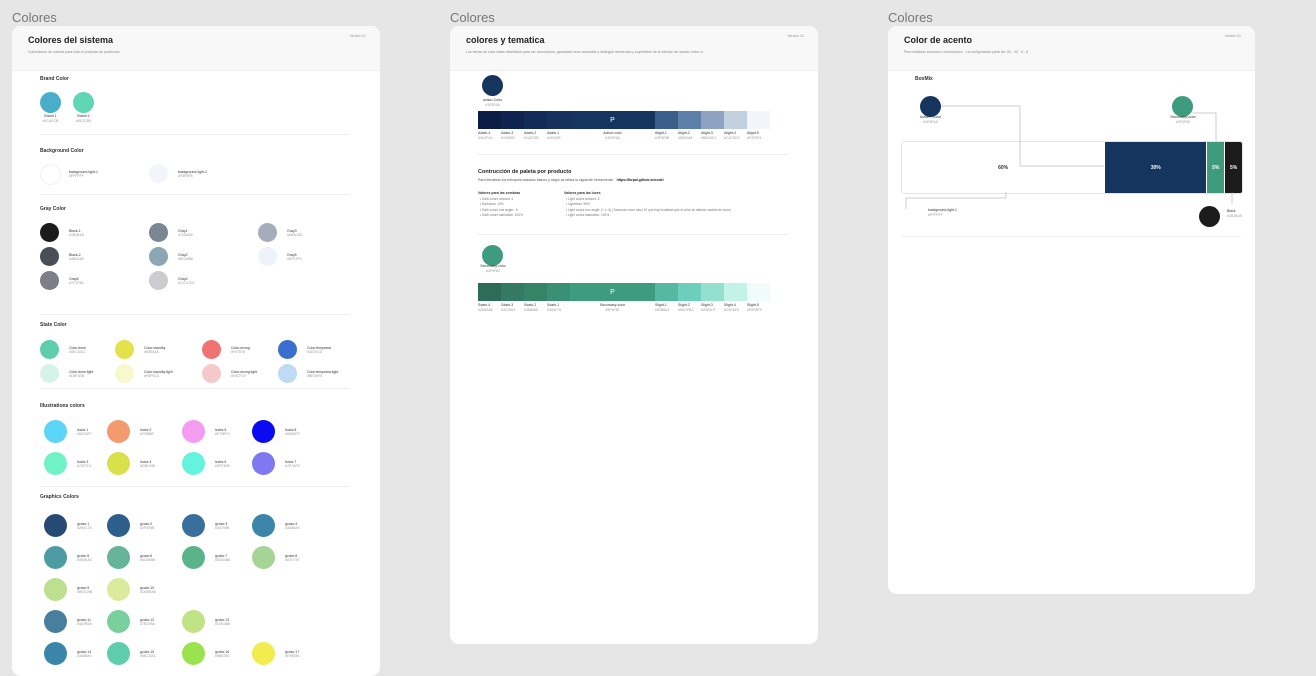 Image resolution: width=1316 pixels, height=676 pixels. I want to click on scale-label-hex: #0A1F44, so click(485, 137).